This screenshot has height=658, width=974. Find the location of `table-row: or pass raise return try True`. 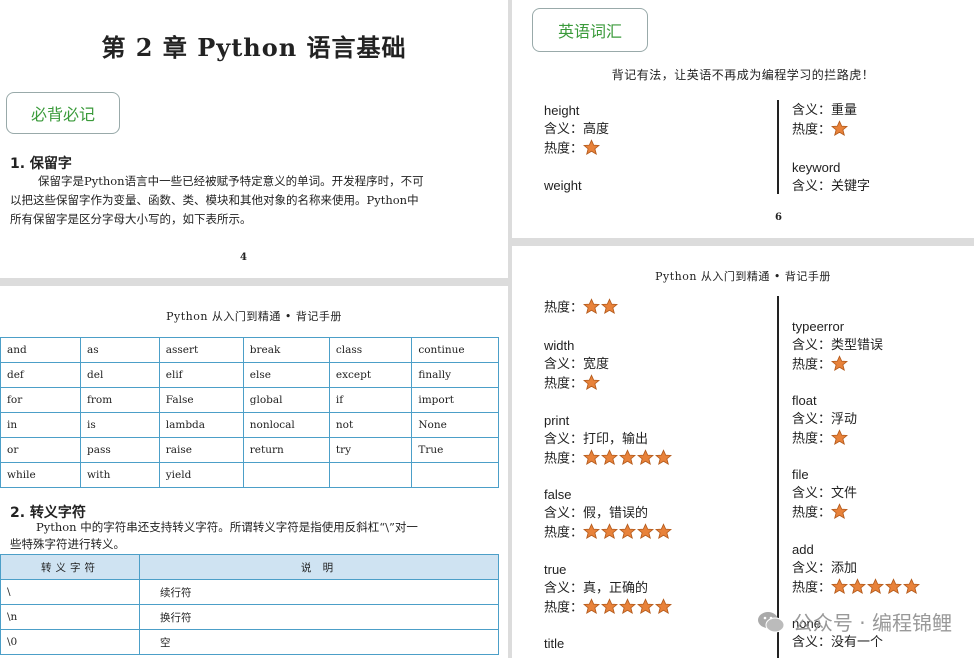

table-row: or pass raise return try True is located at coordinates (249, 450).